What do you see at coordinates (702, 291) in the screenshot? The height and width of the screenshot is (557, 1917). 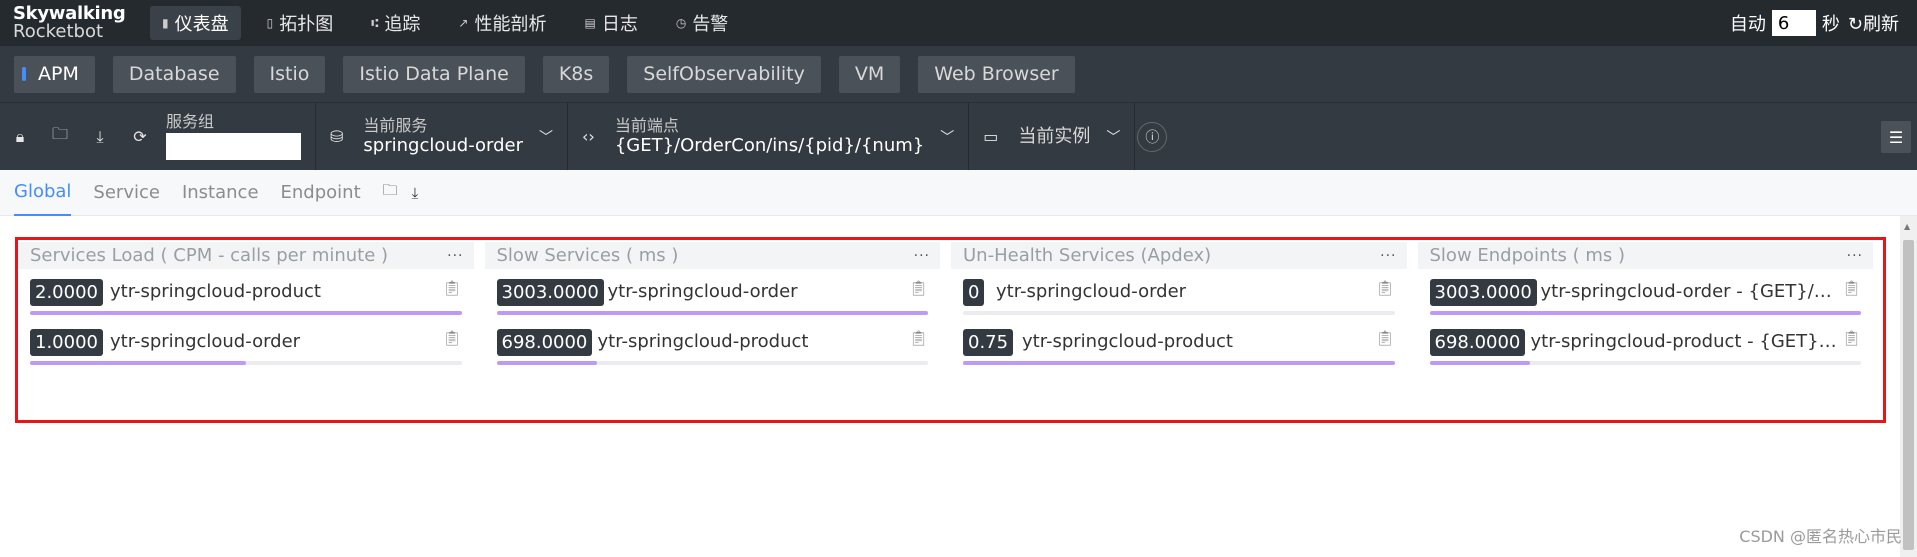 I see `item-name: ytr-springcloud-order` at bounding box center [702, 291].